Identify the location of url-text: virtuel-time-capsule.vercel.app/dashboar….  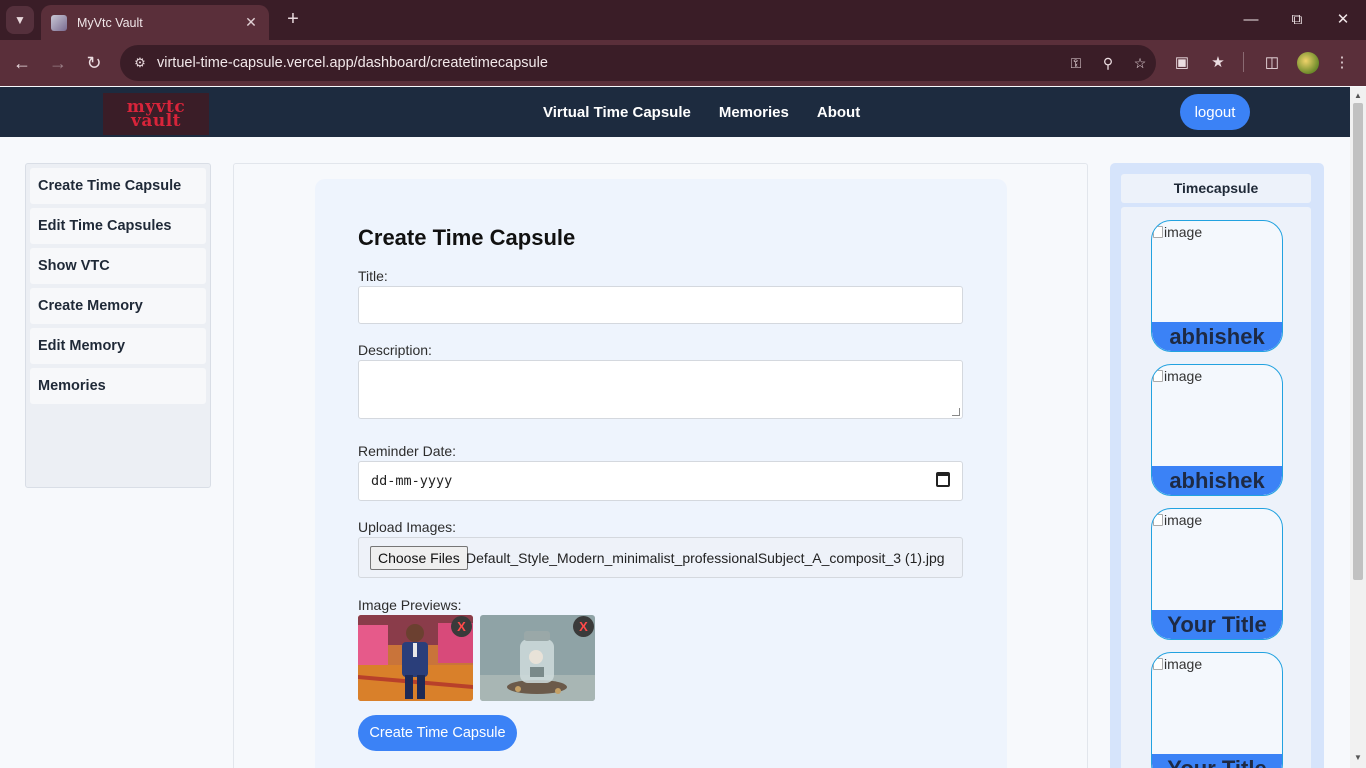
(608, 63).